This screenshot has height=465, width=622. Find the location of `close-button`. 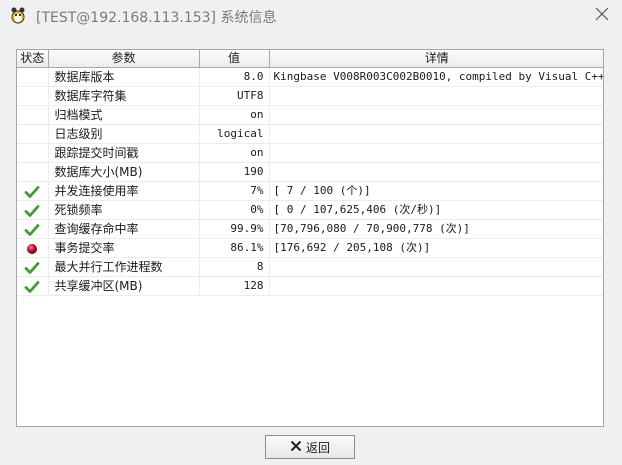

close-button is located at coordinates (602, 15).